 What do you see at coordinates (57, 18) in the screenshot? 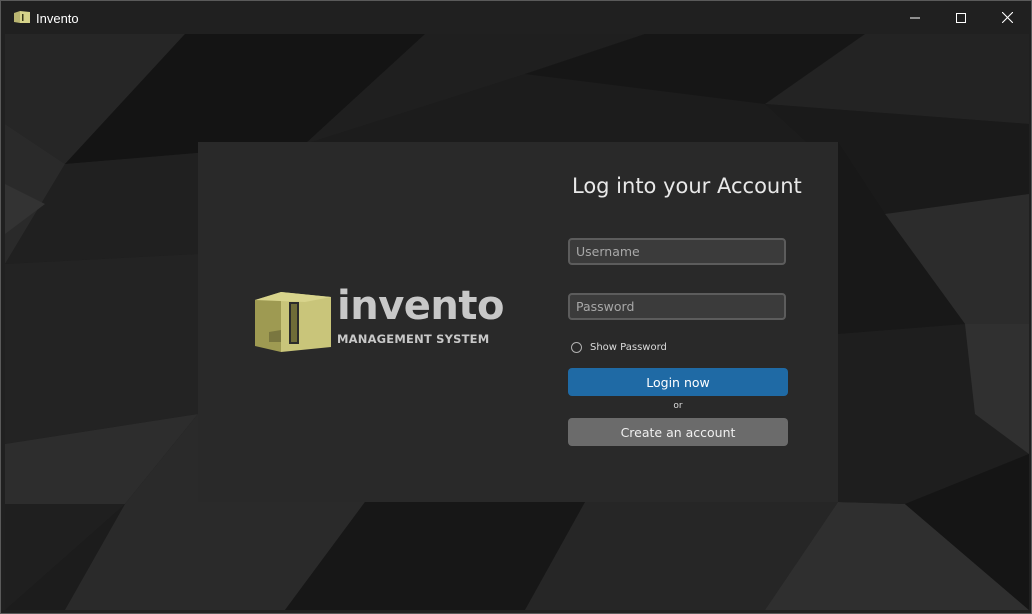
I see `window-title: Invento` at bounding box center [57, 18].